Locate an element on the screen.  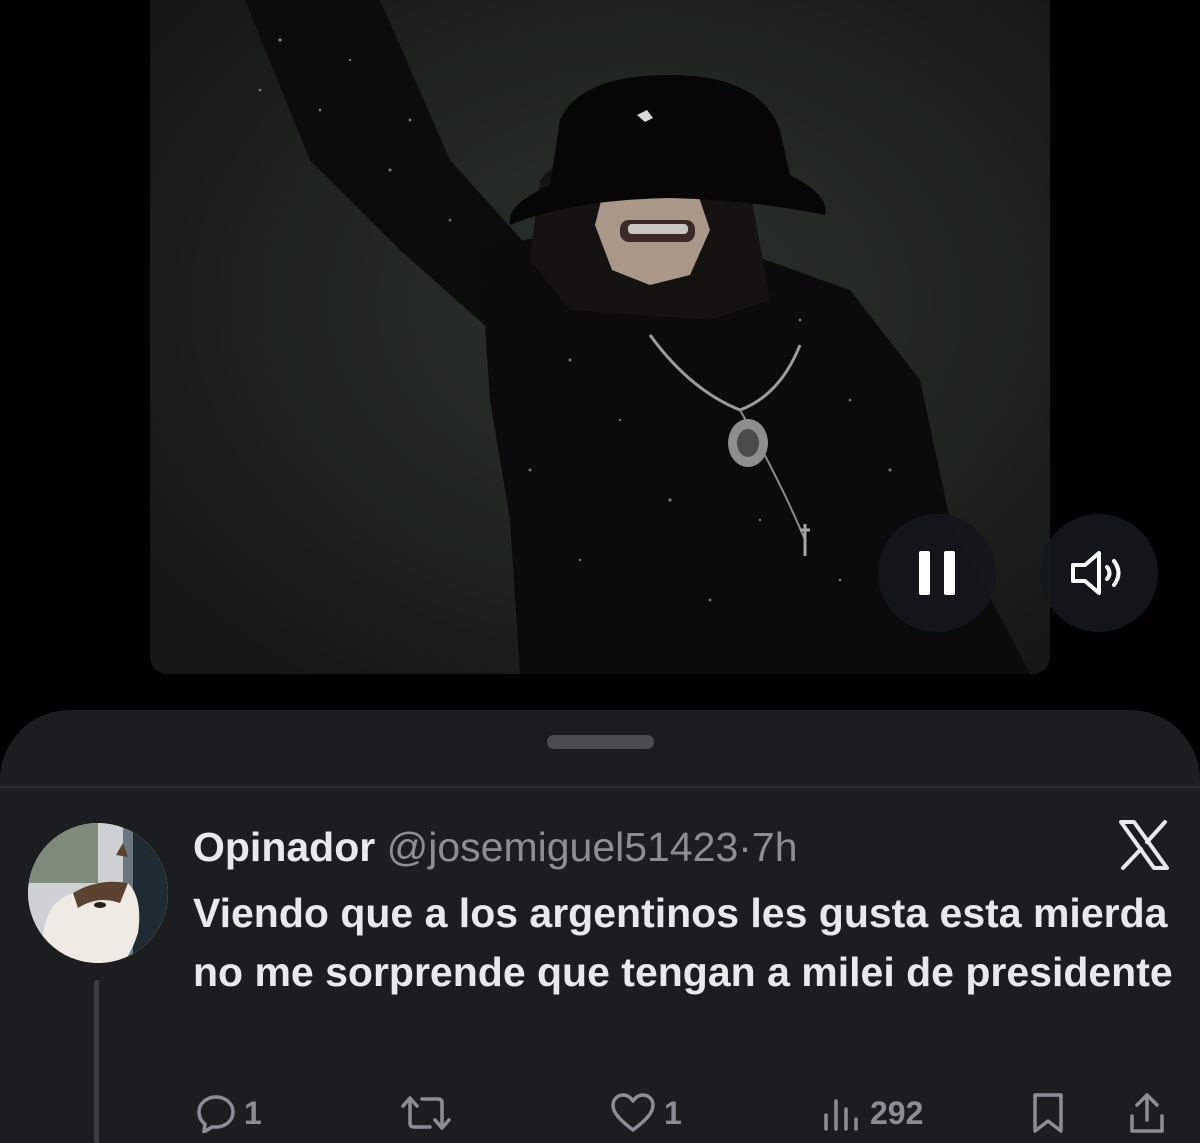
share-button is located at coordinates (1147, 1113).